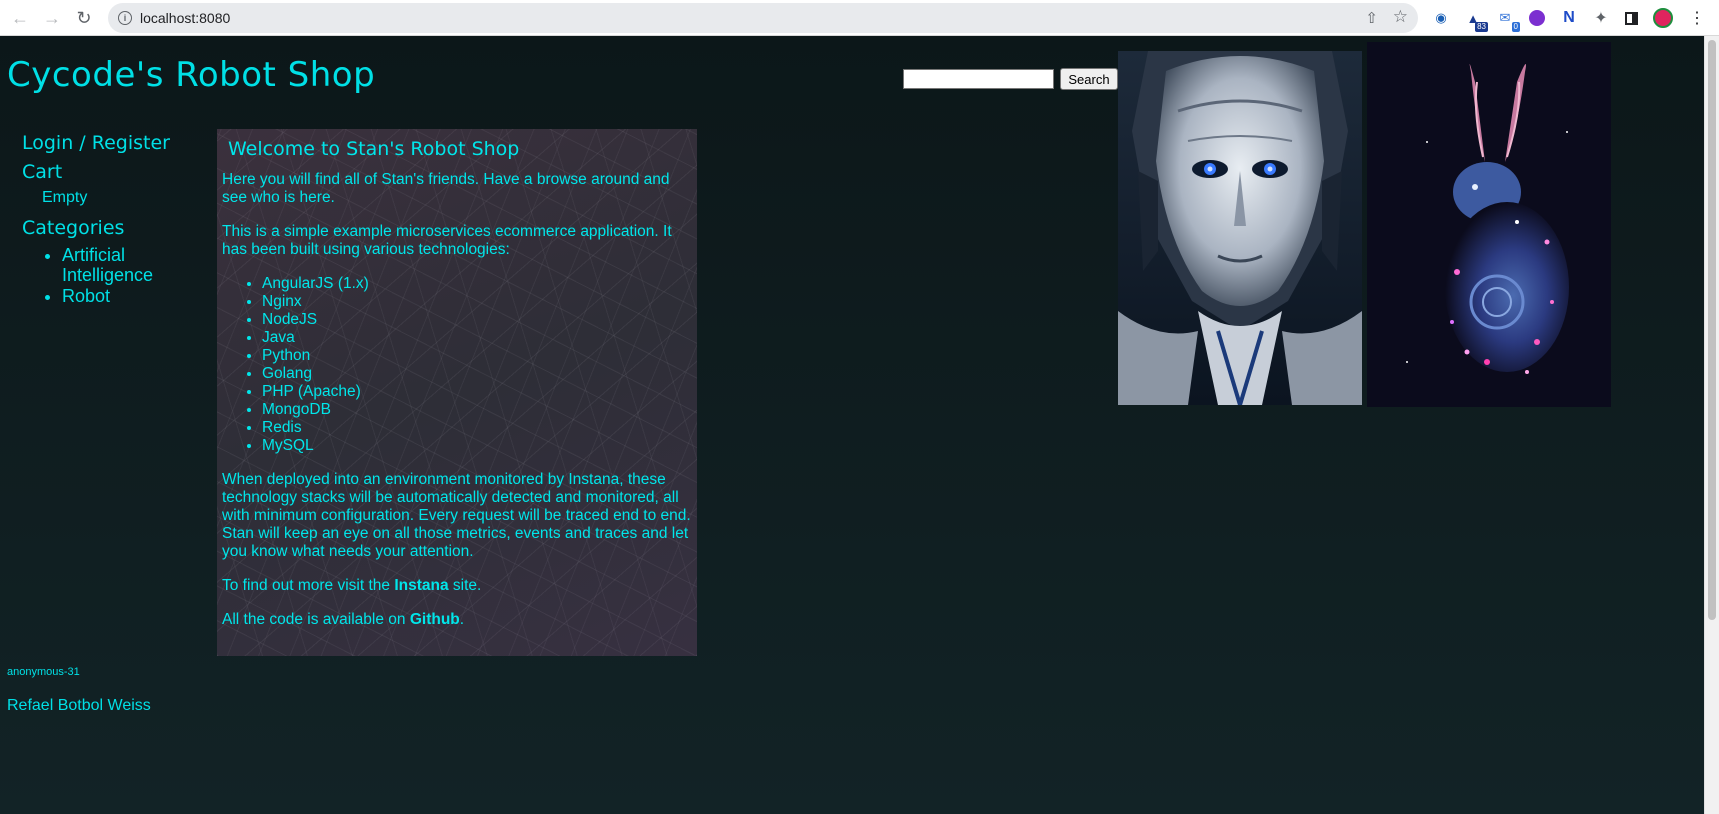 The image size is (1719, 814). I want to click on page-scrollbar, so click(1711, 425).